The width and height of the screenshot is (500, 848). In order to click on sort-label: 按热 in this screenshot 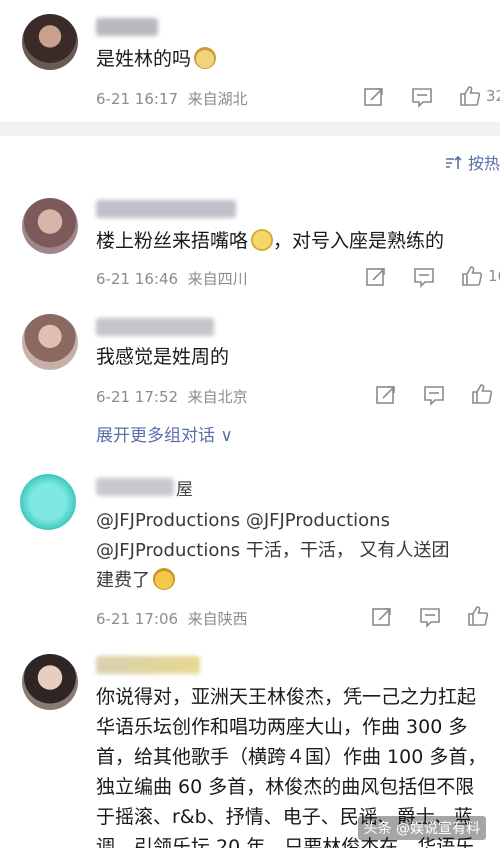, I will do `click(483, 163)`.